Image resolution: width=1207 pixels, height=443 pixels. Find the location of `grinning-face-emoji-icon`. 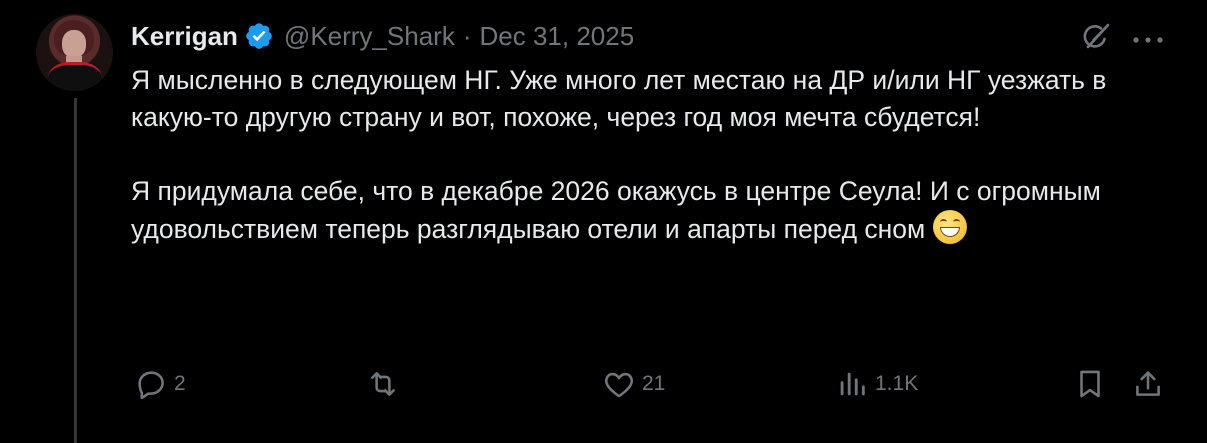

grinning-face-emoji-icon is located at coordinates (950, 227).